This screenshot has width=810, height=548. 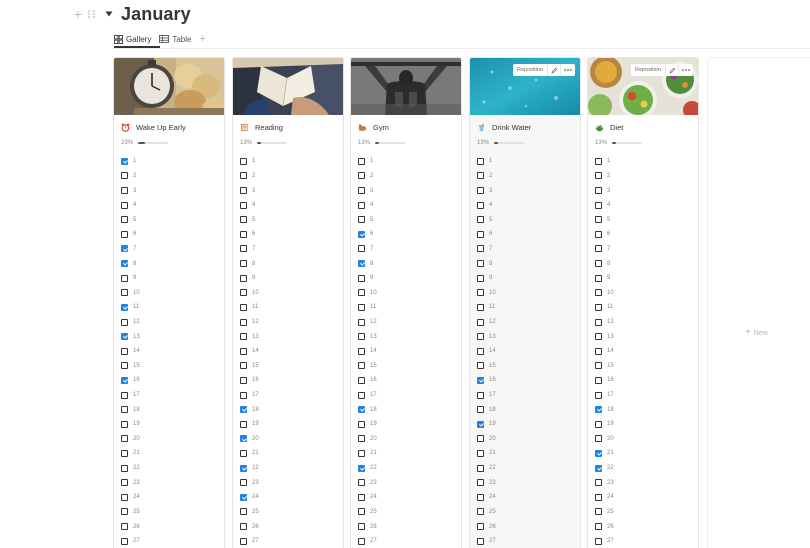 What do you see at coordinates (130, 366) in the screenshot?
I see `checklist-item: 15` at bounding box center [130, 366].